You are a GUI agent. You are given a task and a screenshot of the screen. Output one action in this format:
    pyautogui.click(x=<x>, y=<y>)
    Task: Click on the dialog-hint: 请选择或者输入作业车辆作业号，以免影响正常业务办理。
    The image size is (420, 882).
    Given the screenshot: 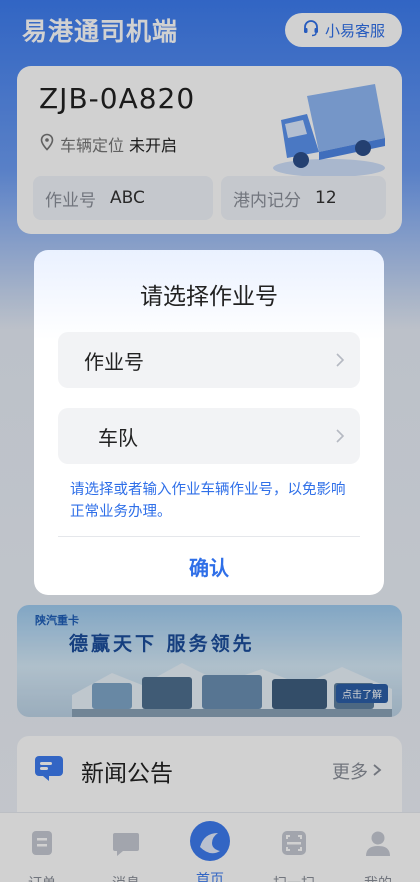 What is the action you would take?
    pyautogui.click(x=208, y=501)
    